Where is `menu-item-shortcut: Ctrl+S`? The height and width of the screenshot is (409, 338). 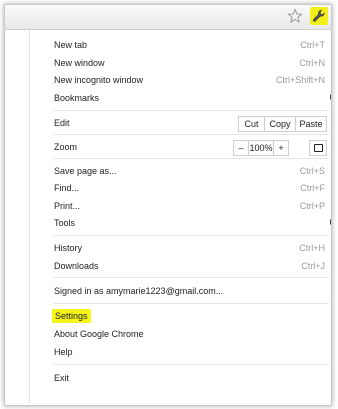
menu-item-shortcut: Ctrl+S is located at coordinates (312, 171).